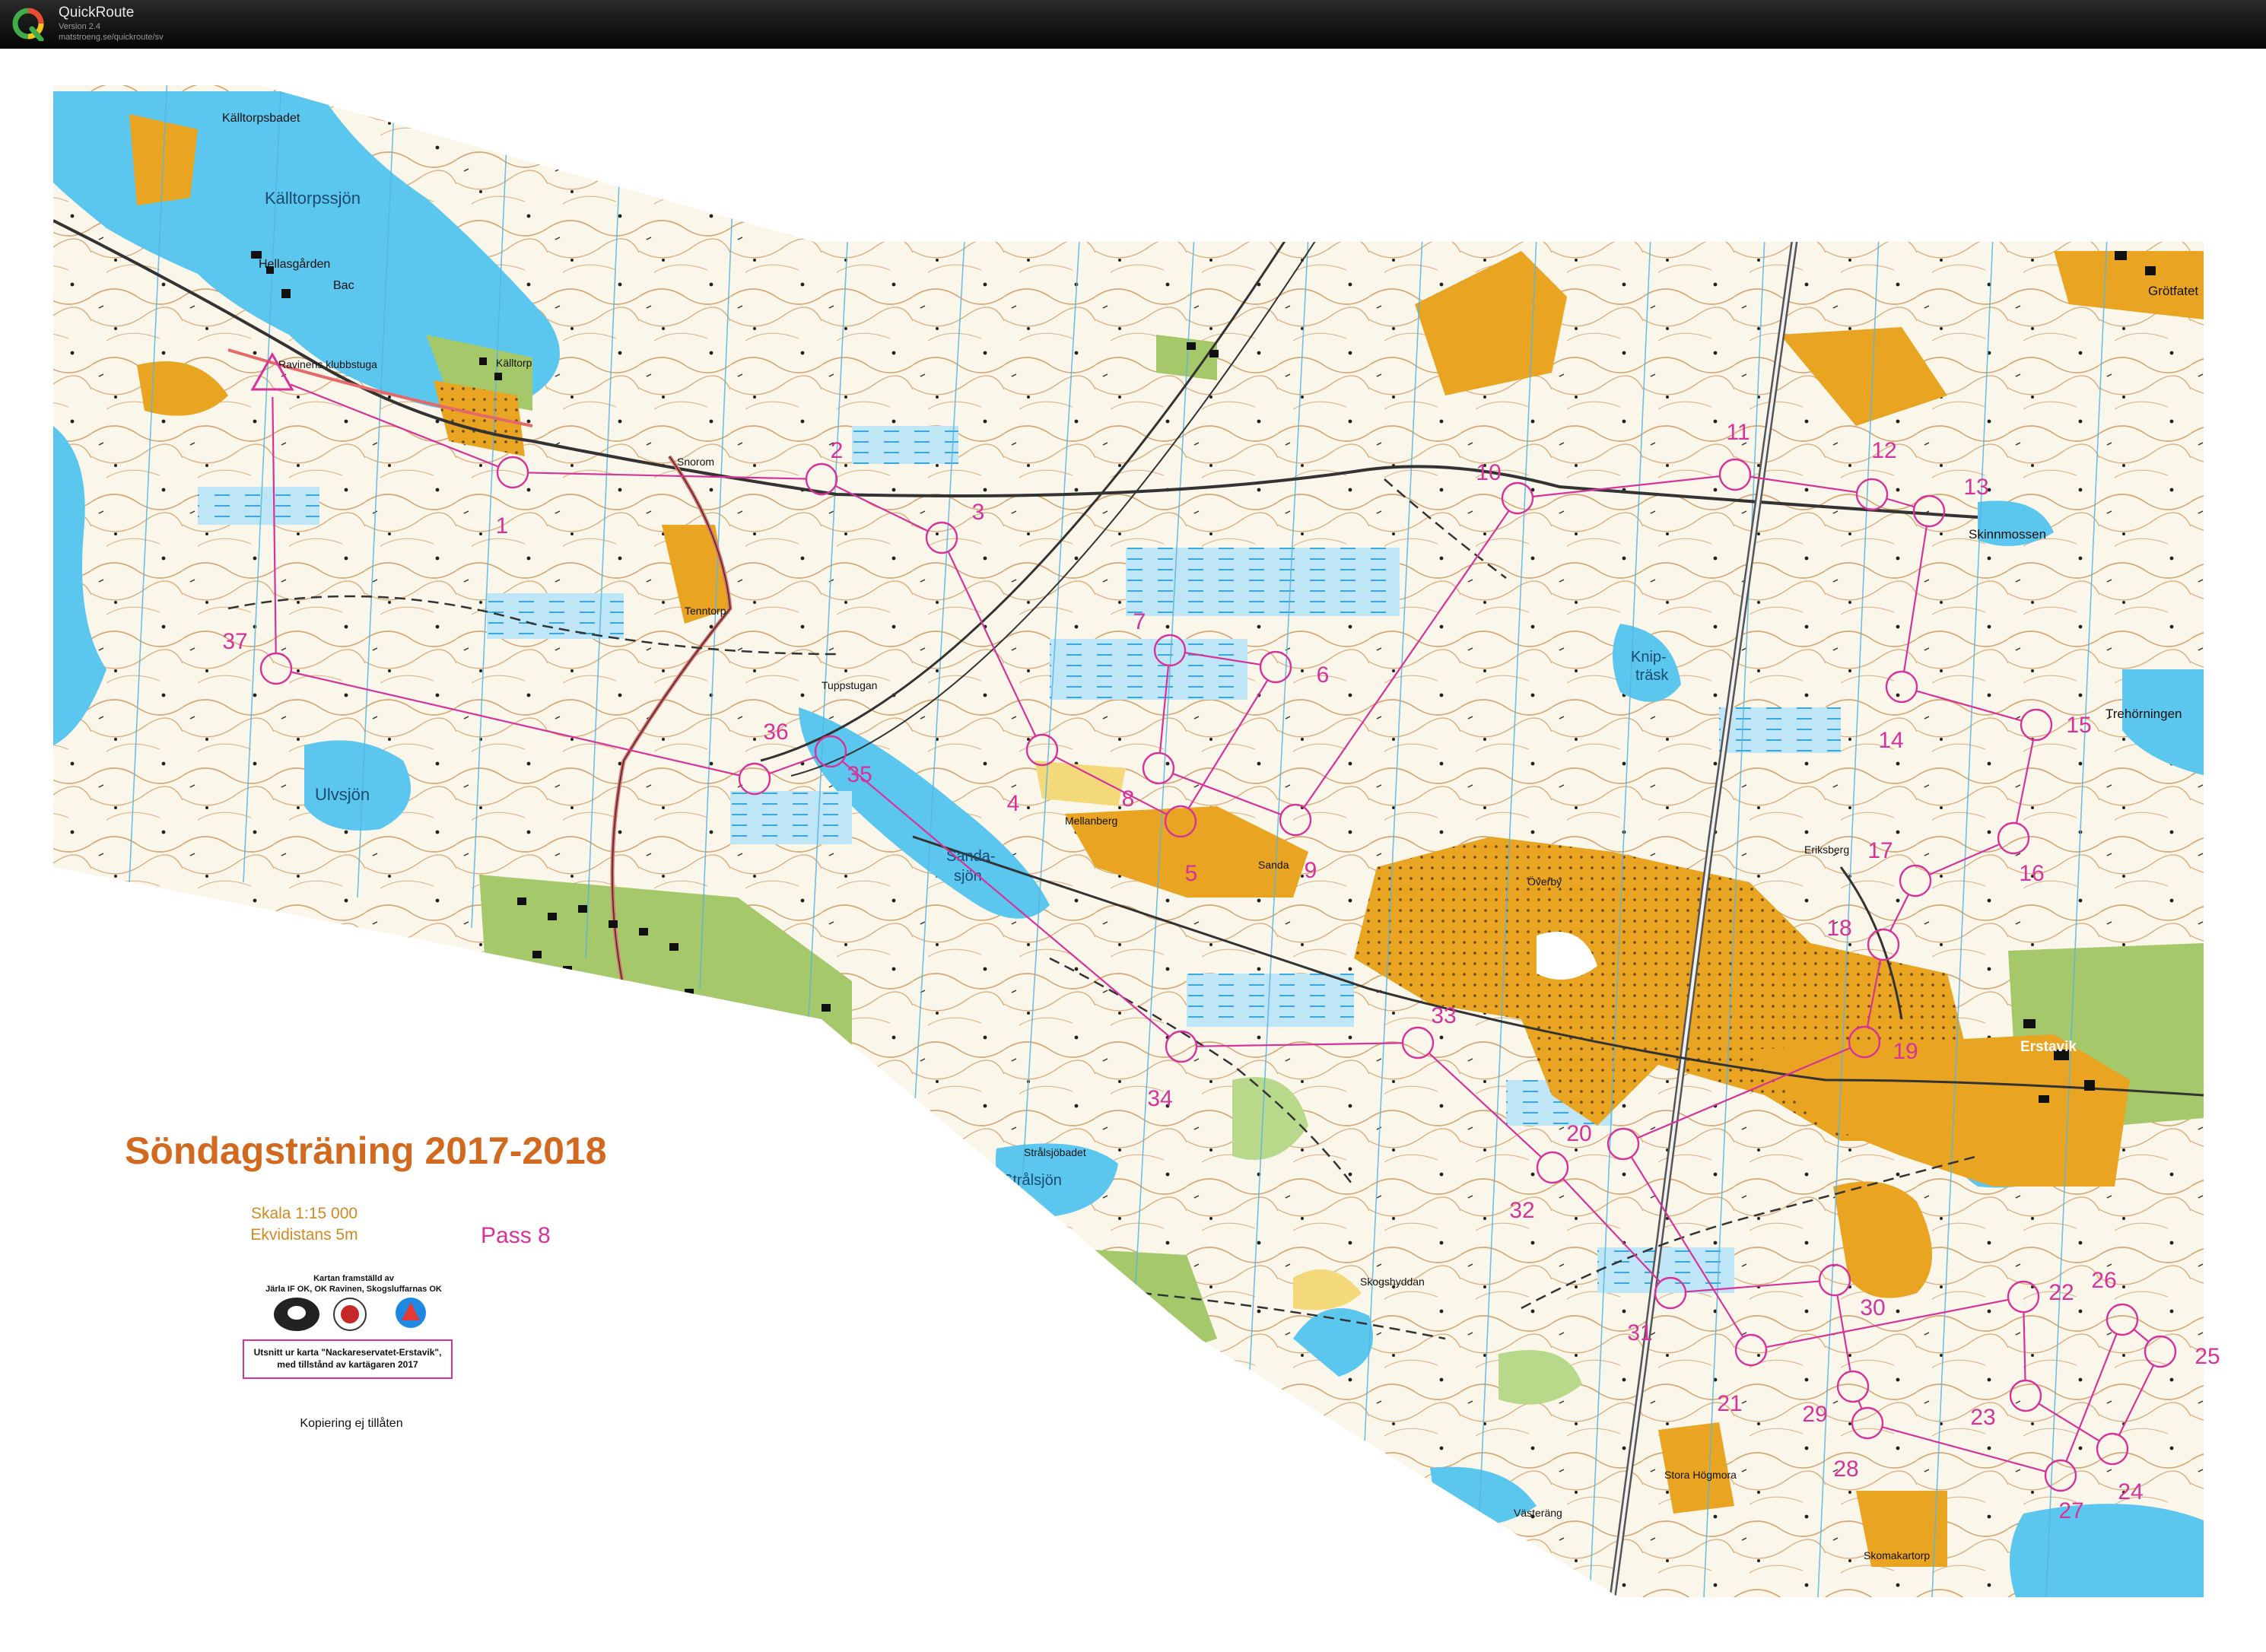  I want to click on club-logo-ravinen-icon, so click(350, 1314).